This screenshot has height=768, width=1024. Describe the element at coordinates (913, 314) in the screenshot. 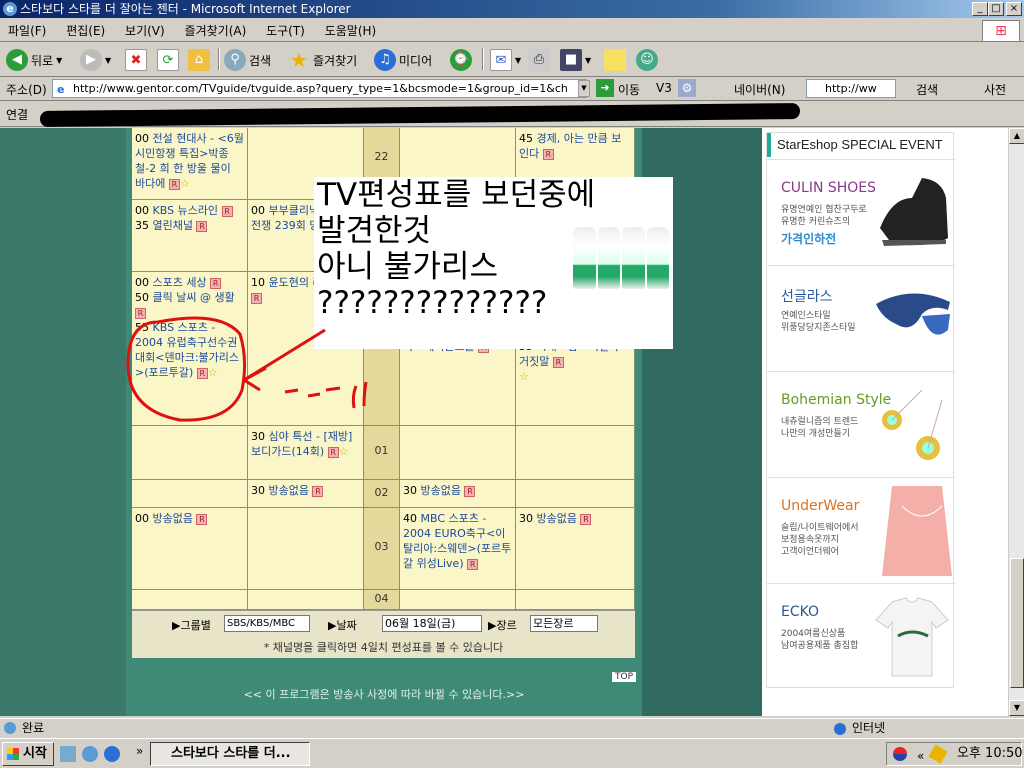

I see `sunglasses-icon` at that location.